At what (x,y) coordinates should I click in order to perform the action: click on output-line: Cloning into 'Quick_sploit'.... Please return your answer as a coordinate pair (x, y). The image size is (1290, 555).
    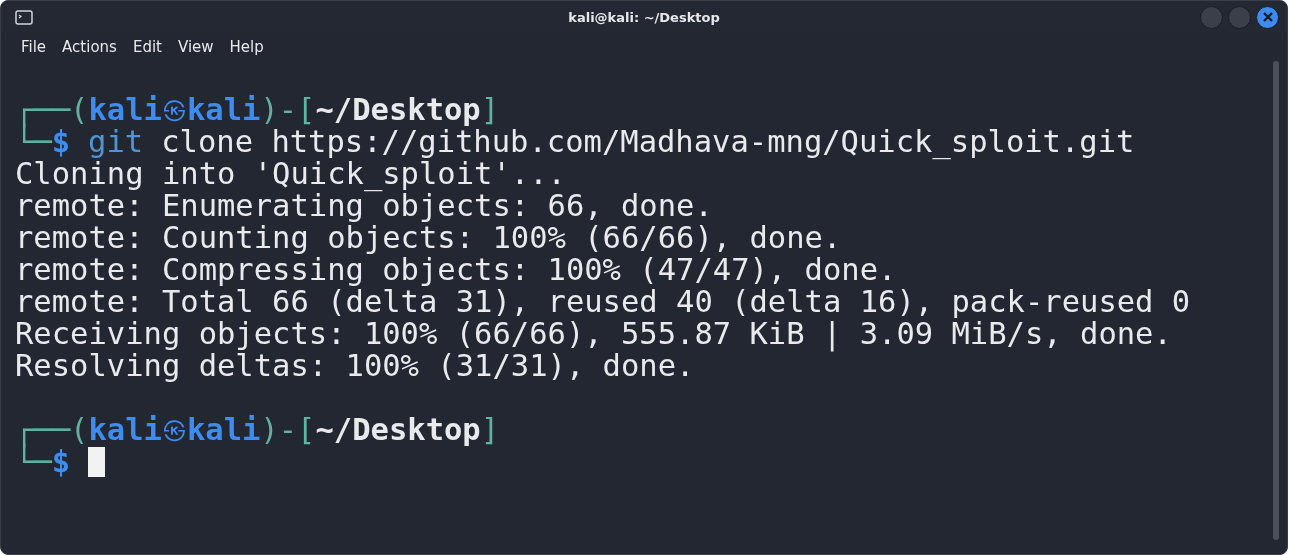
    Looking at the image, I should click on (290, 174).